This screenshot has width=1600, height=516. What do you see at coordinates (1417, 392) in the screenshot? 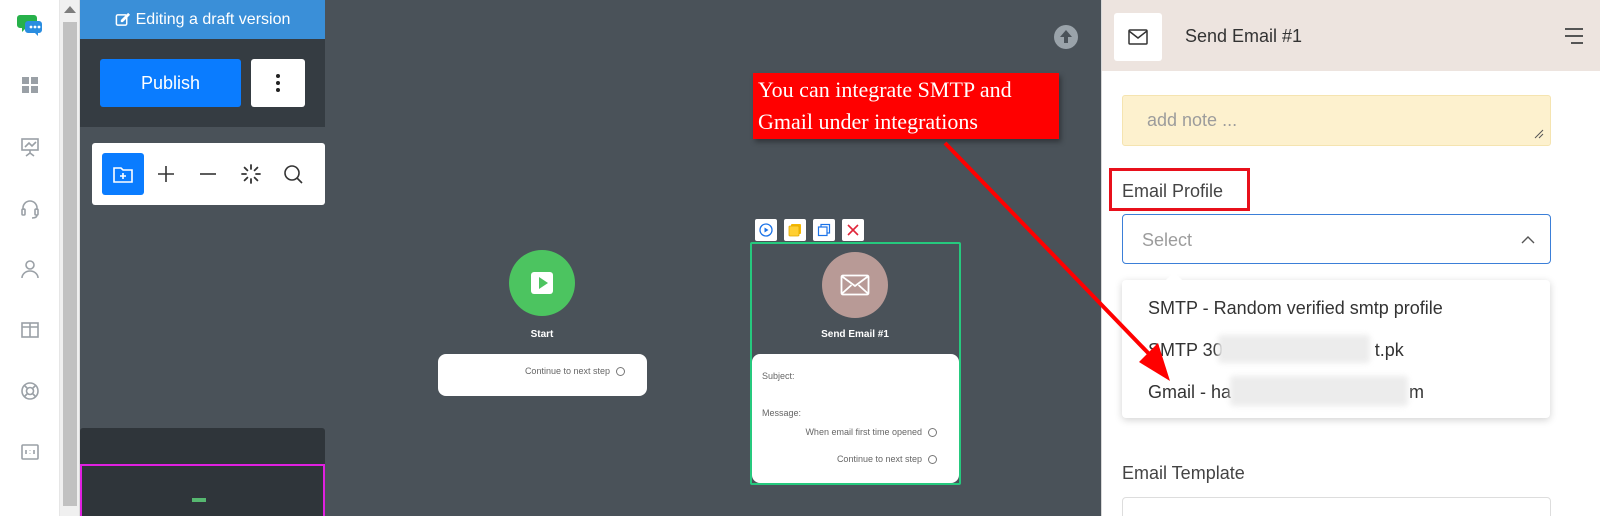
I see `option-gmail-suffix: m` at bounding box center [1417, 392].